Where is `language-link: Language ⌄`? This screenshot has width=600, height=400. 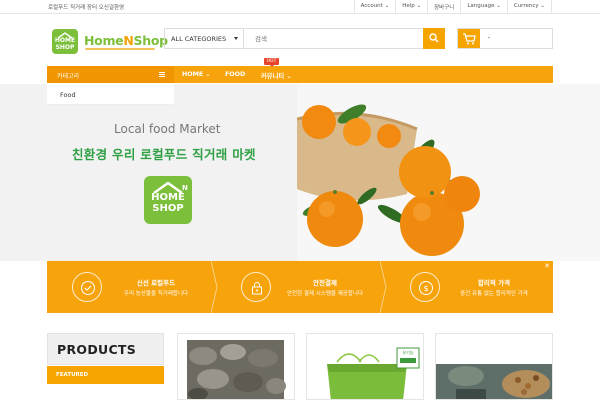 language-link: Language ⌄ is located at coordinates (483, 7).